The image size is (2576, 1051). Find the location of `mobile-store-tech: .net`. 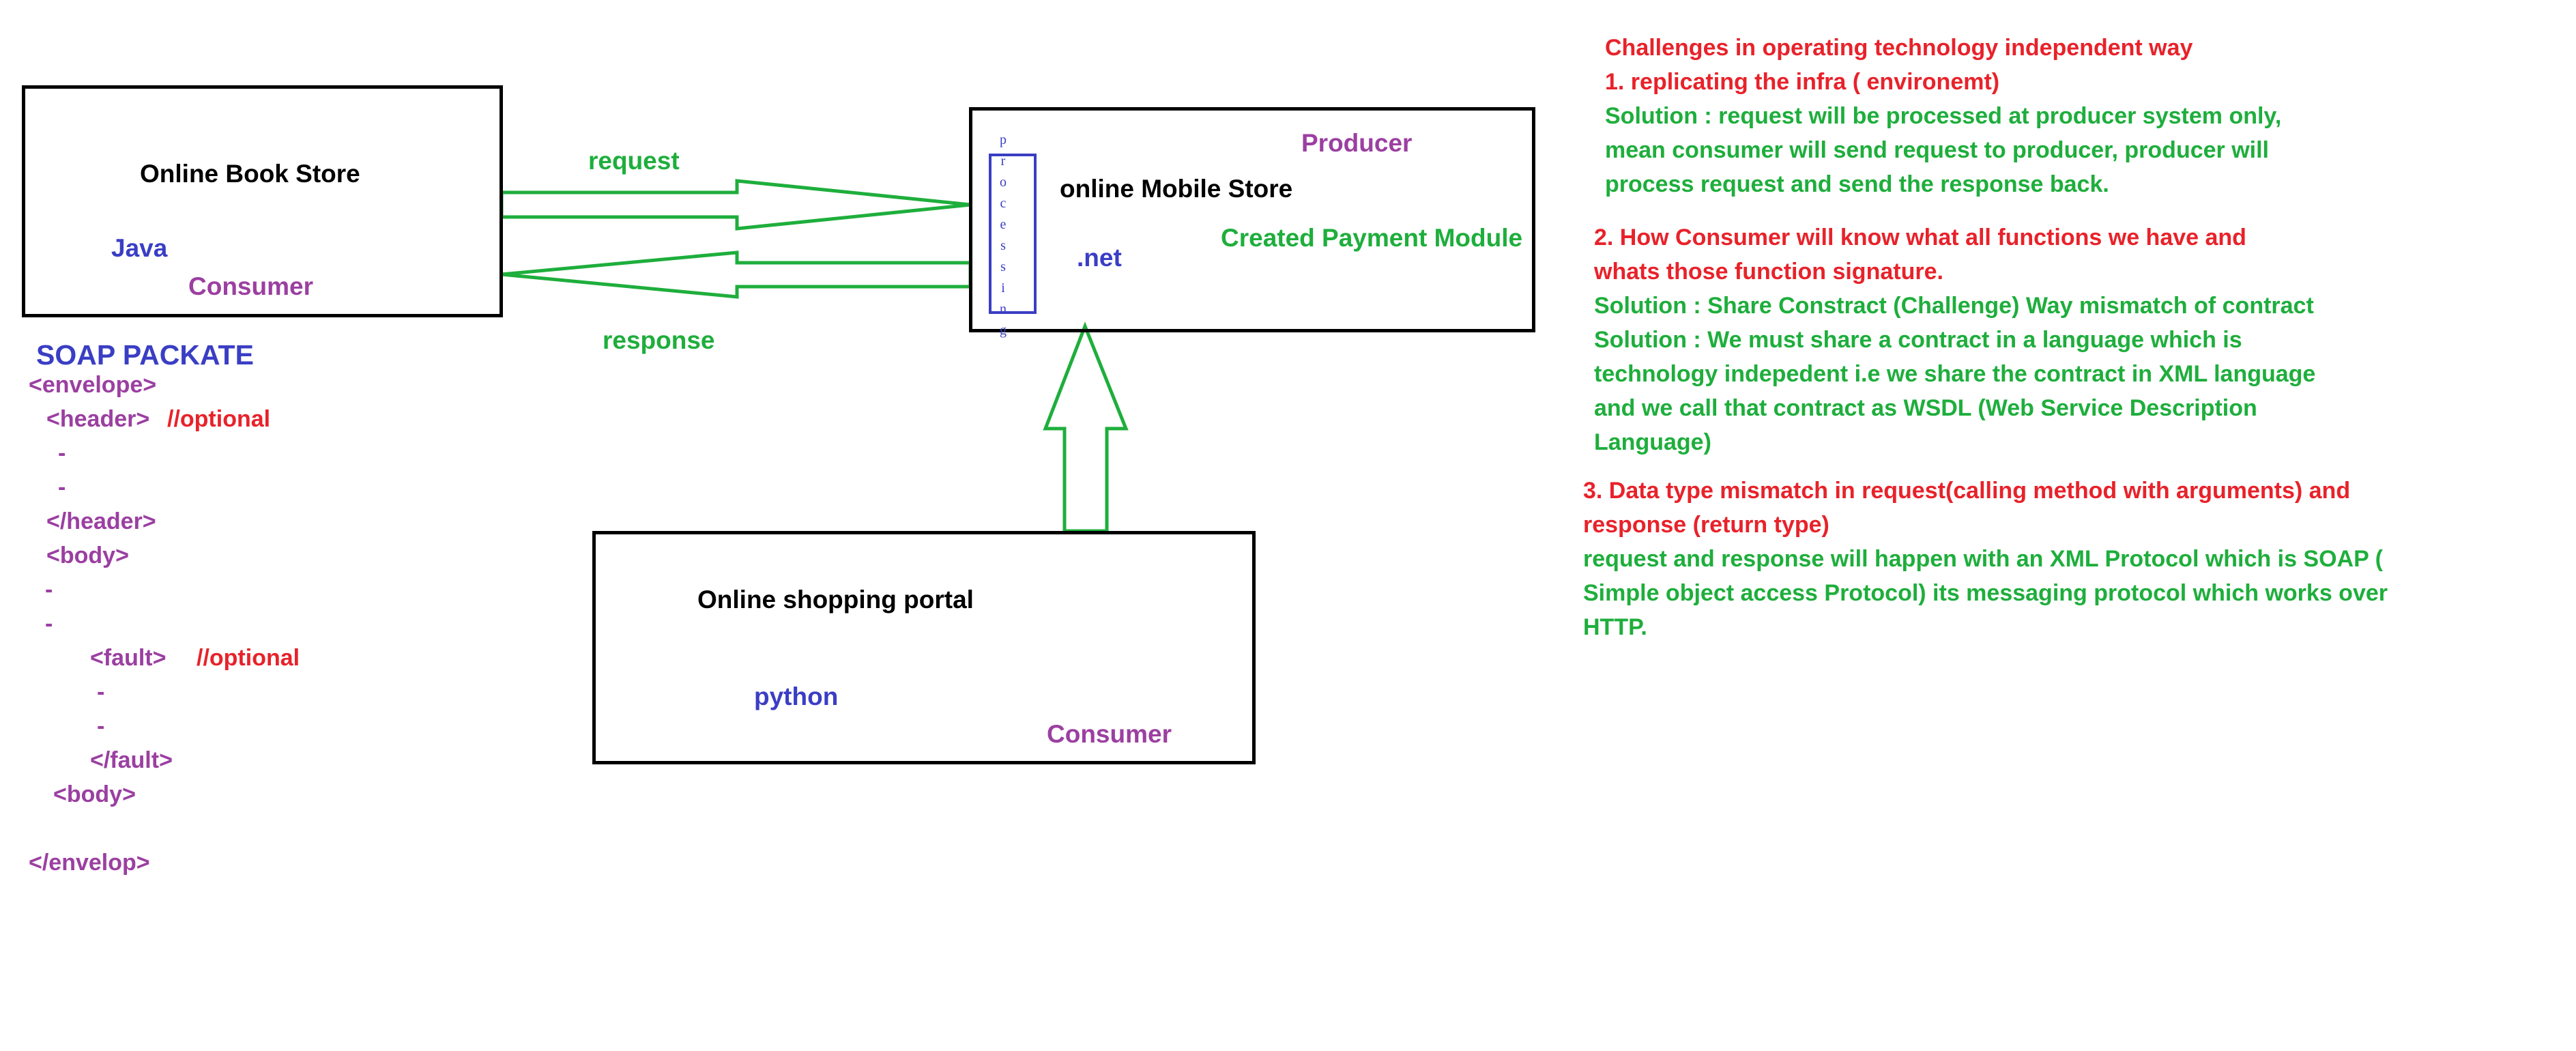

mobile-store-tech: .net is located at coordinates (1099, 258).